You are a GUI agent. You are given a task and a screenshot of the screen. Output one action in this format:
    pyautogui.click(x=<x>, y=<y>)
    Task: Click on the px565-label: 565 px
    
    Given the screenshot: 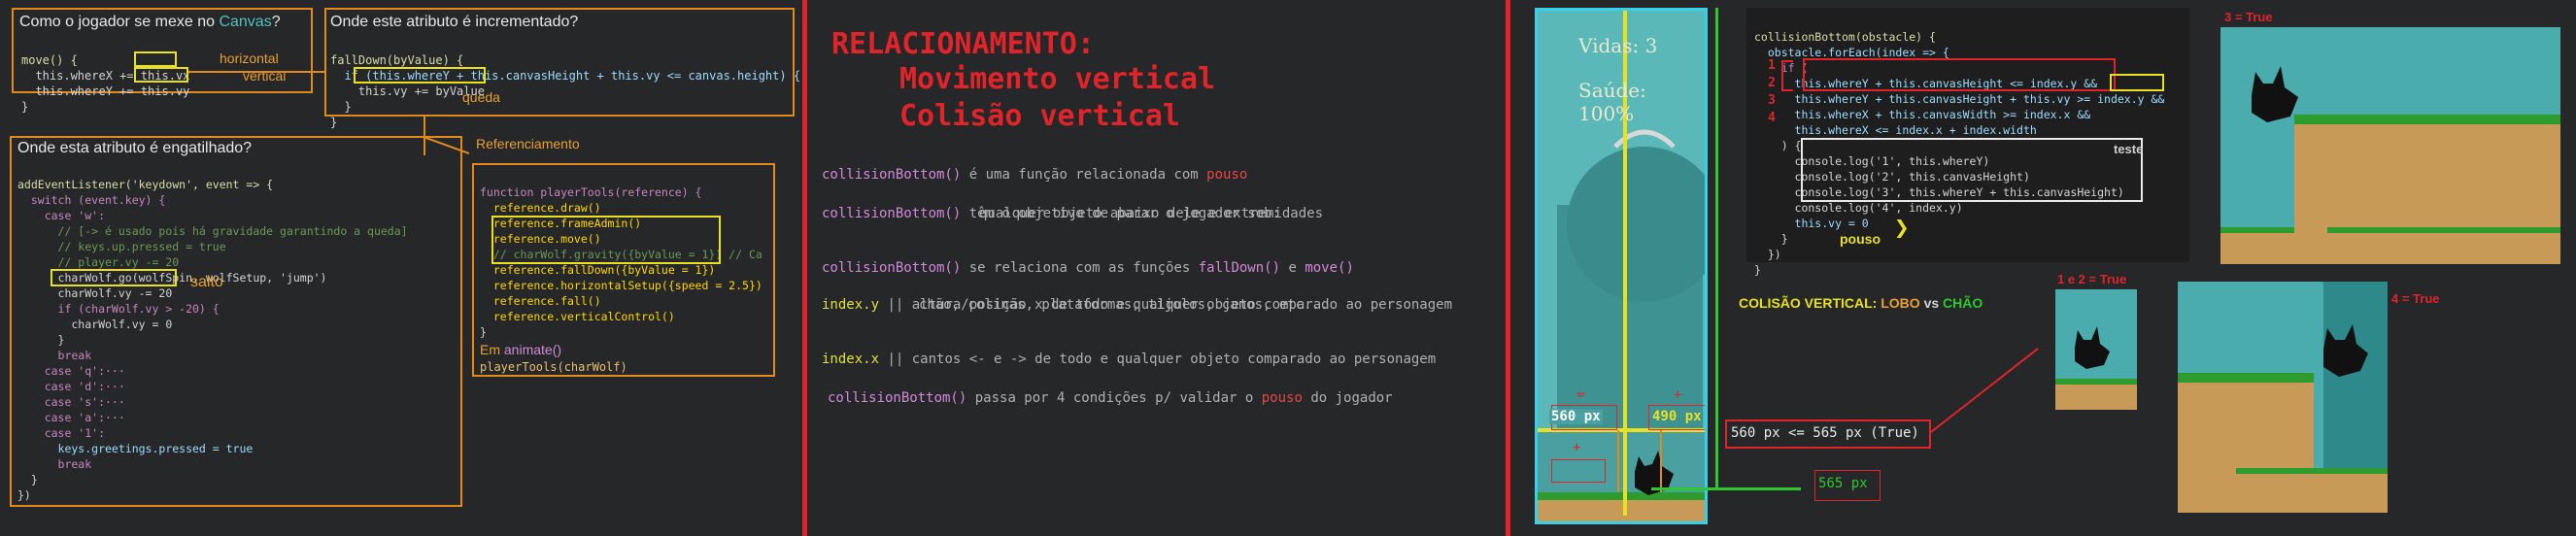 What is the action you would take?
    pyautogui.click(x=1843, y=483)
    